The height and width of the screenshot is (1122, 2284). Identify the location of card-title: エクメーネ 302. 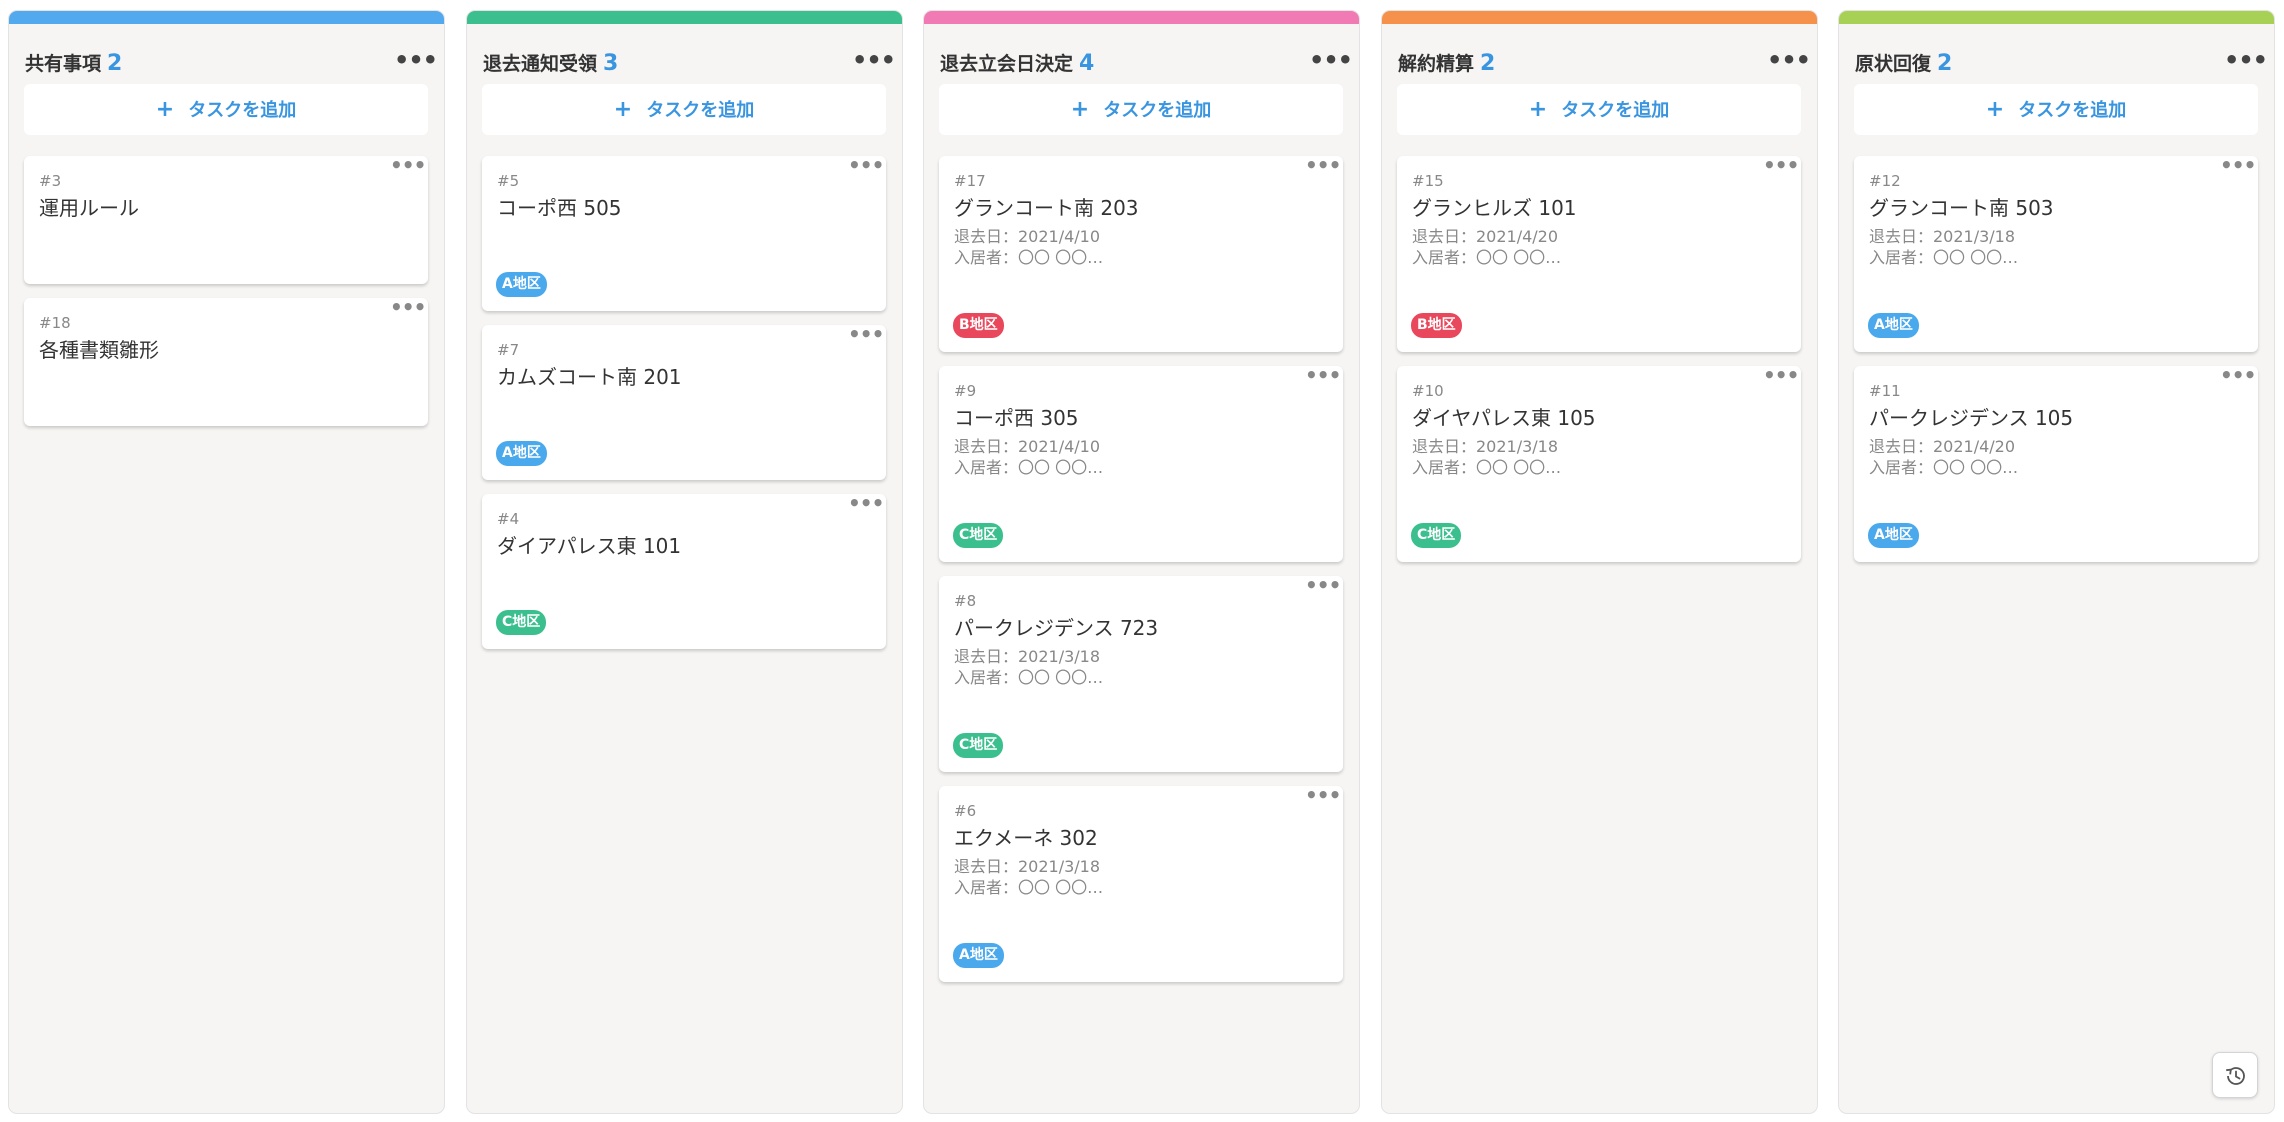
(1026, 838).